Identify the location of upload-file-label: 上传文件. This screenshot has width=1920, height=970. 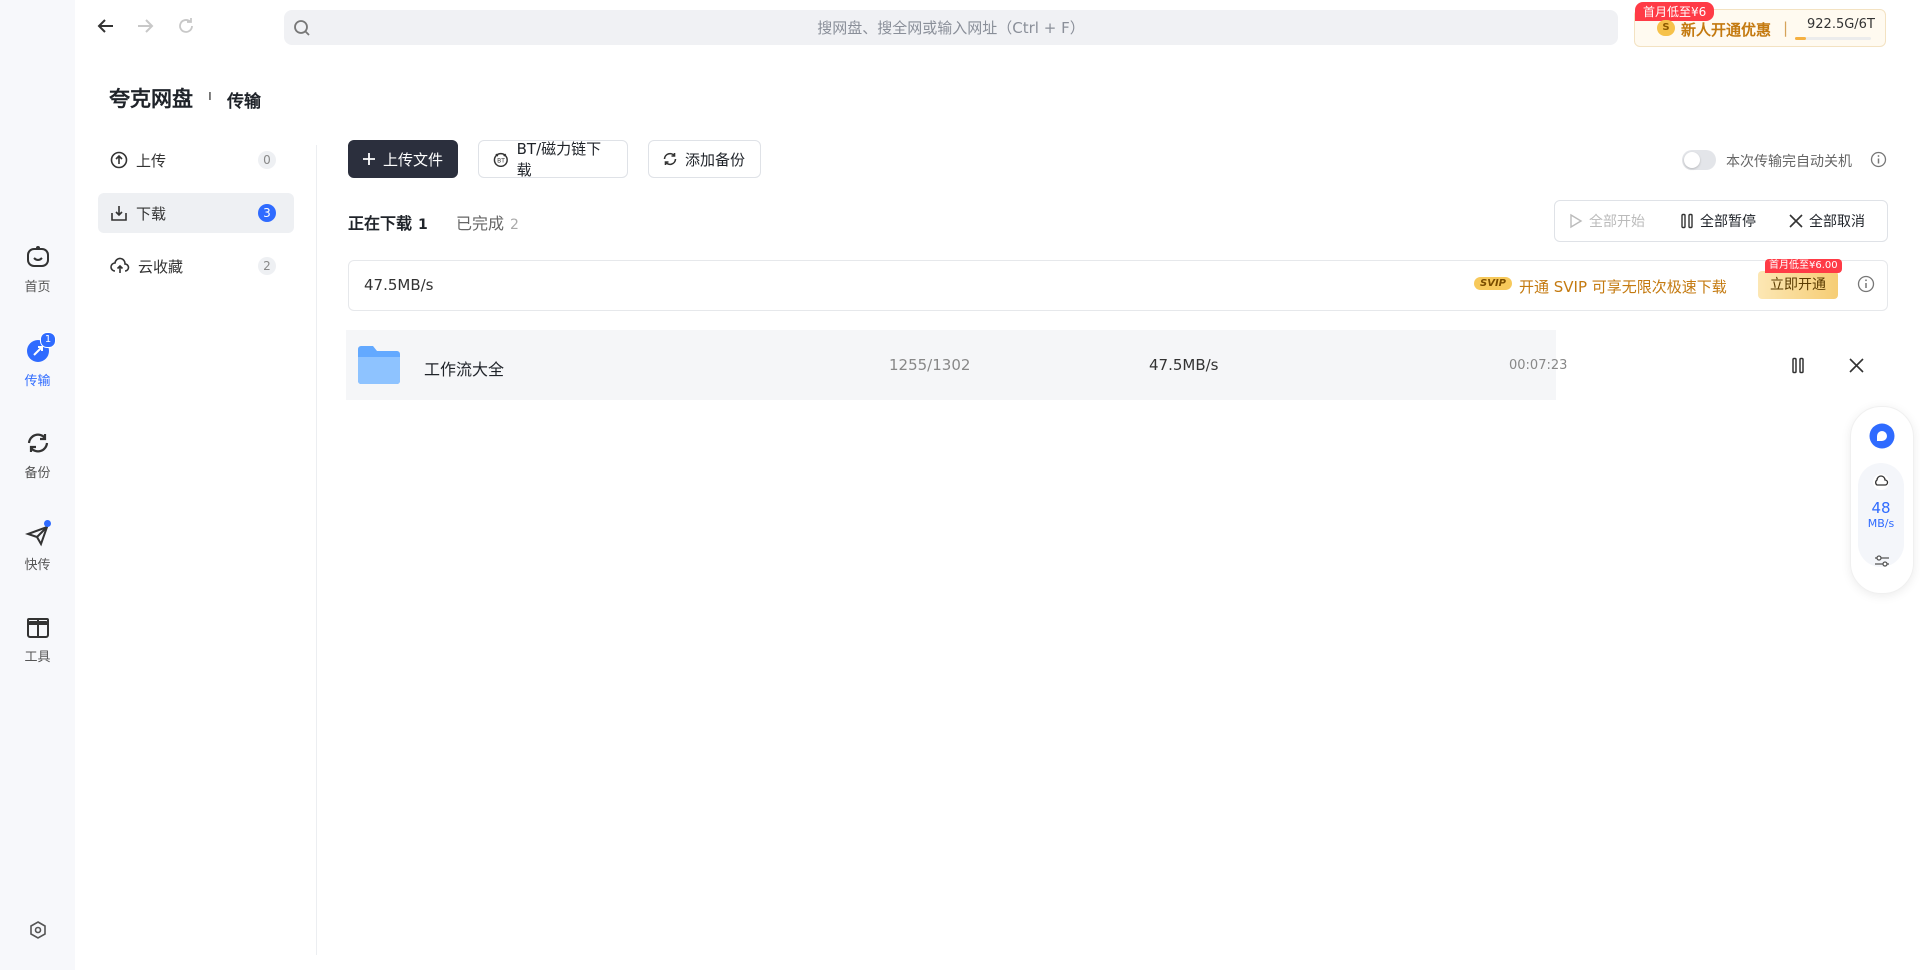
(413, 159).